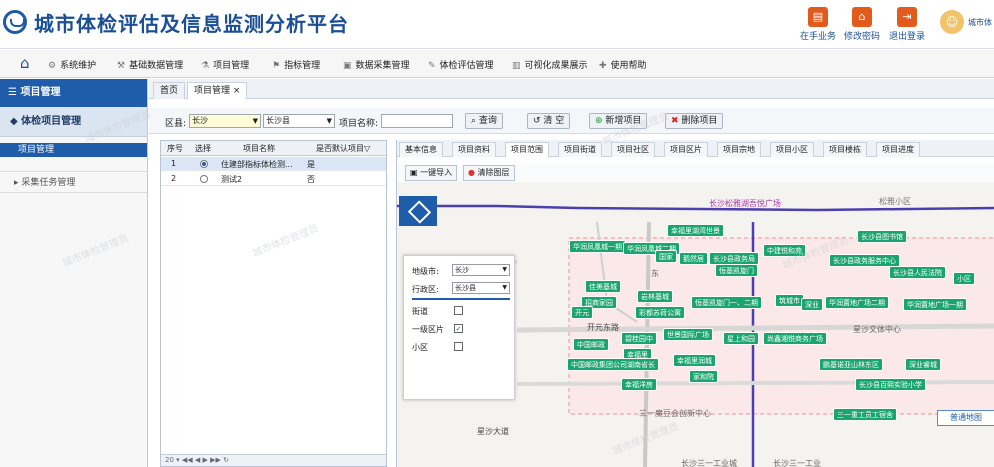 This screenshot has width=994, height=467. I want to click on map-logo-icon, so click(418, 211).